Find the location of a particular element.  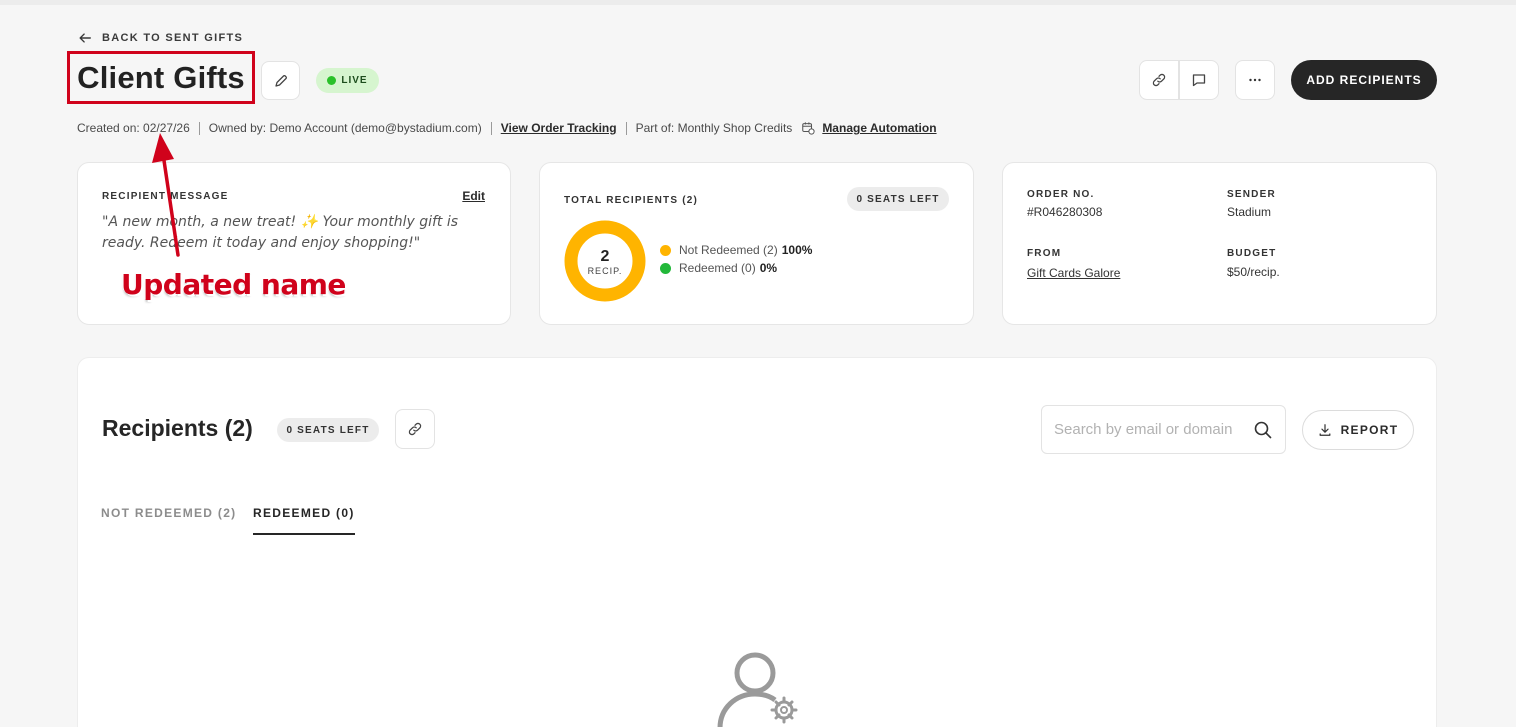

total-recipients-label: TOTAL RECIPIENTS (2) is located at coordinates (631, 200).